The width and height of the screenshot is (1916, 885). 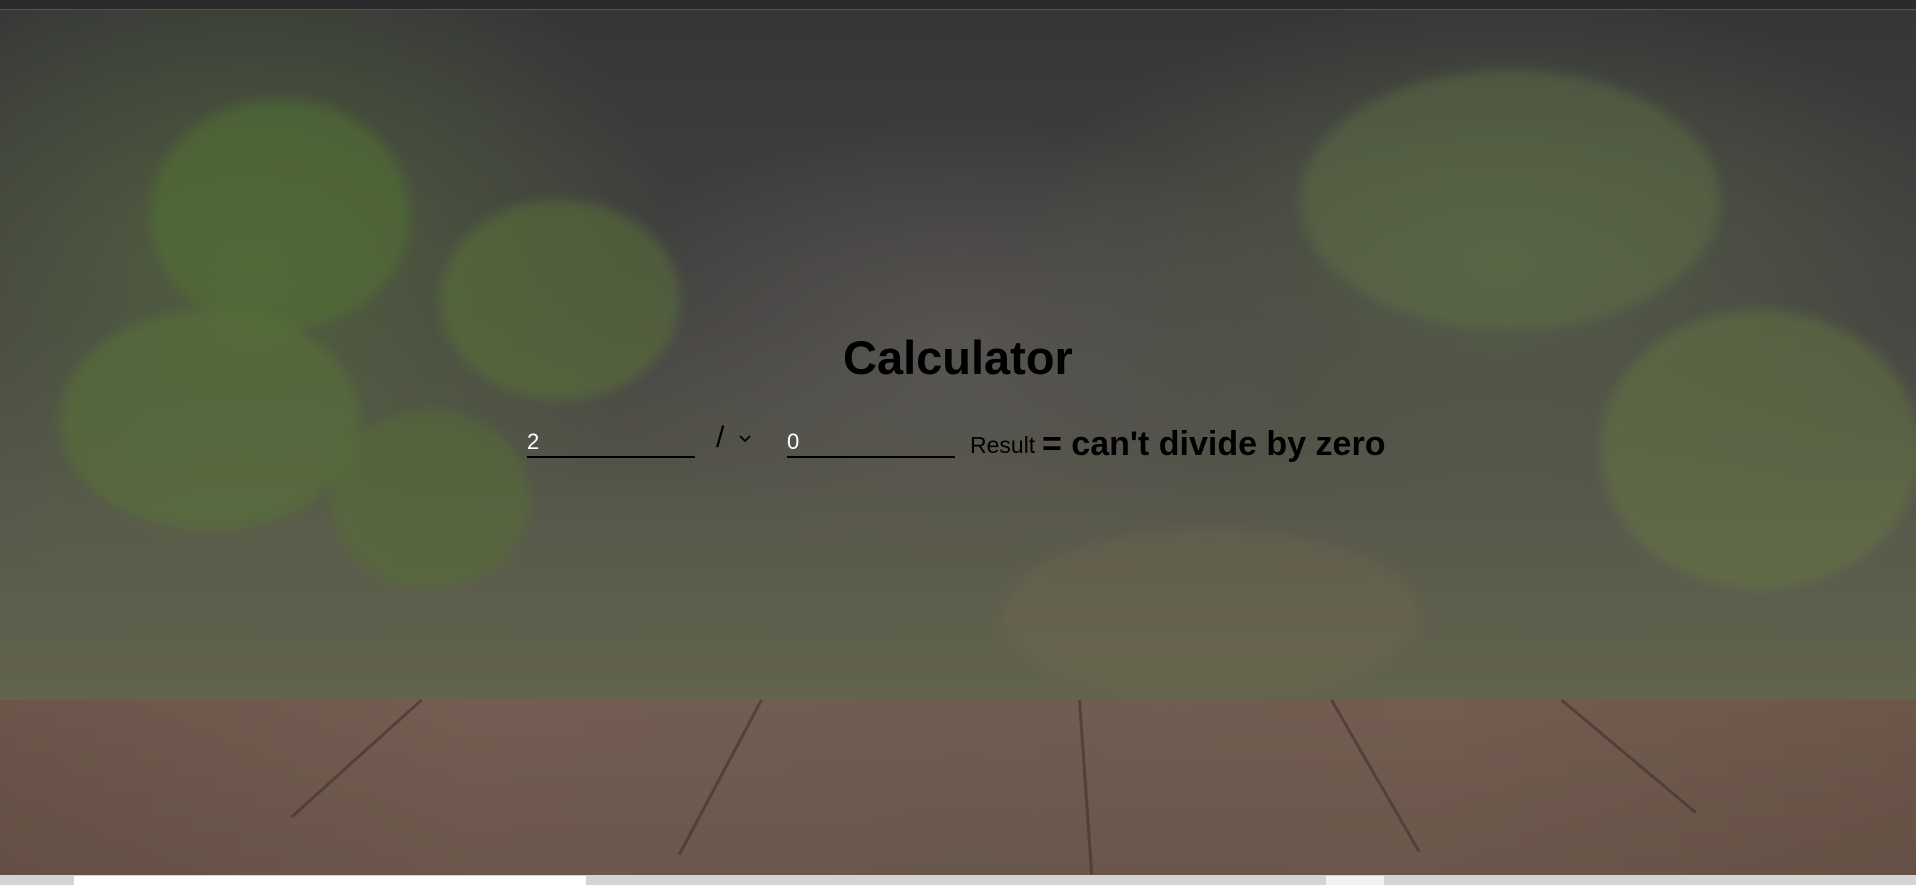 I want to click on operator-value: /, so click(x=720, y=437).